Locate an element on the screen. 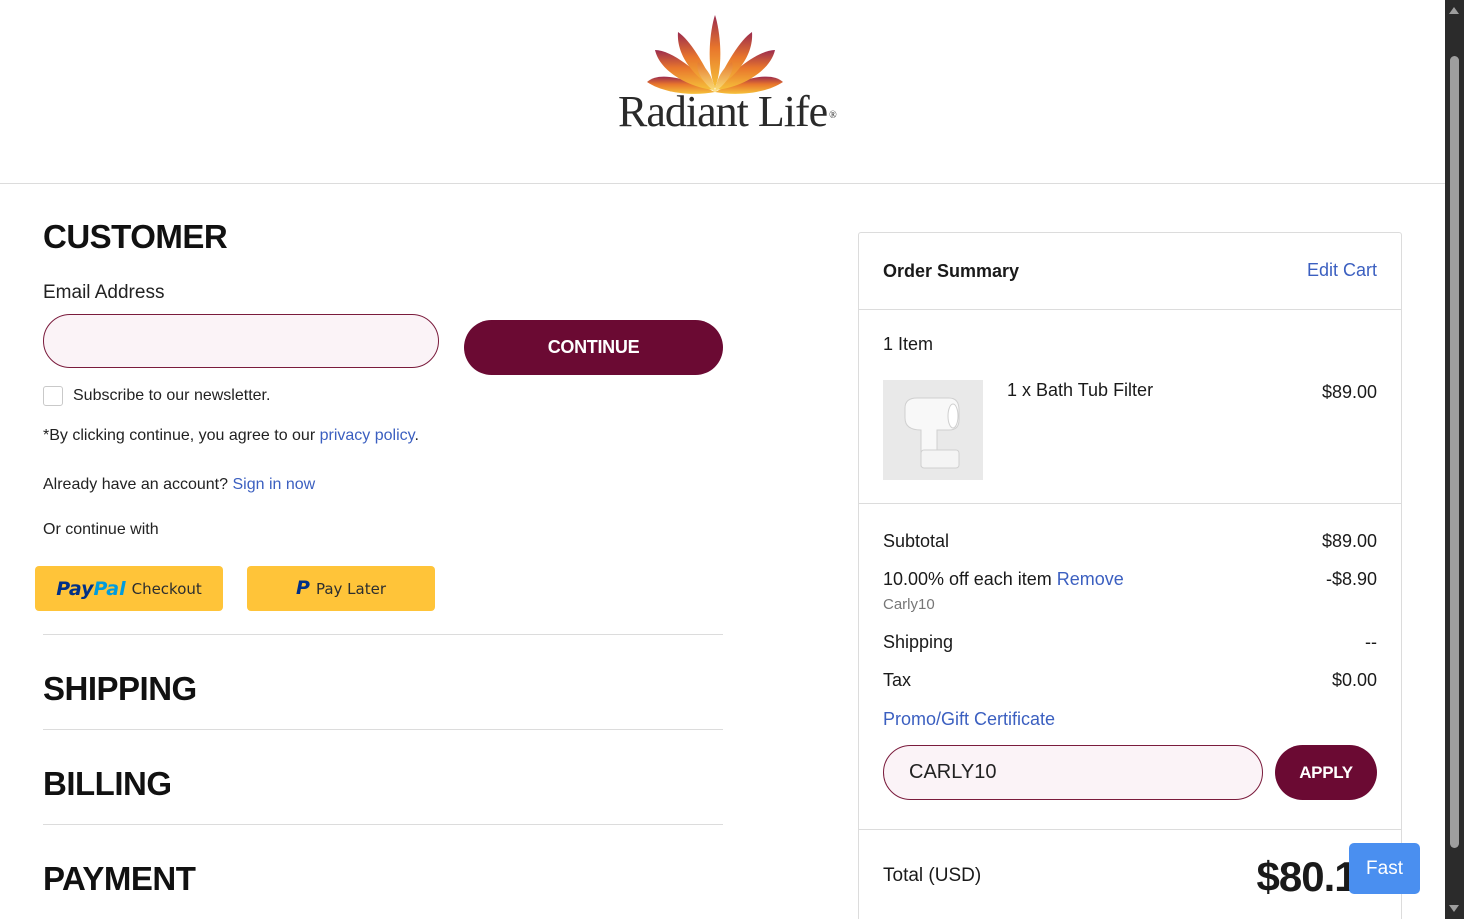 The height and width of the screenshot is (919, 1464). paypal-checkout-label: Checkout is located at coordinates (166, 588).